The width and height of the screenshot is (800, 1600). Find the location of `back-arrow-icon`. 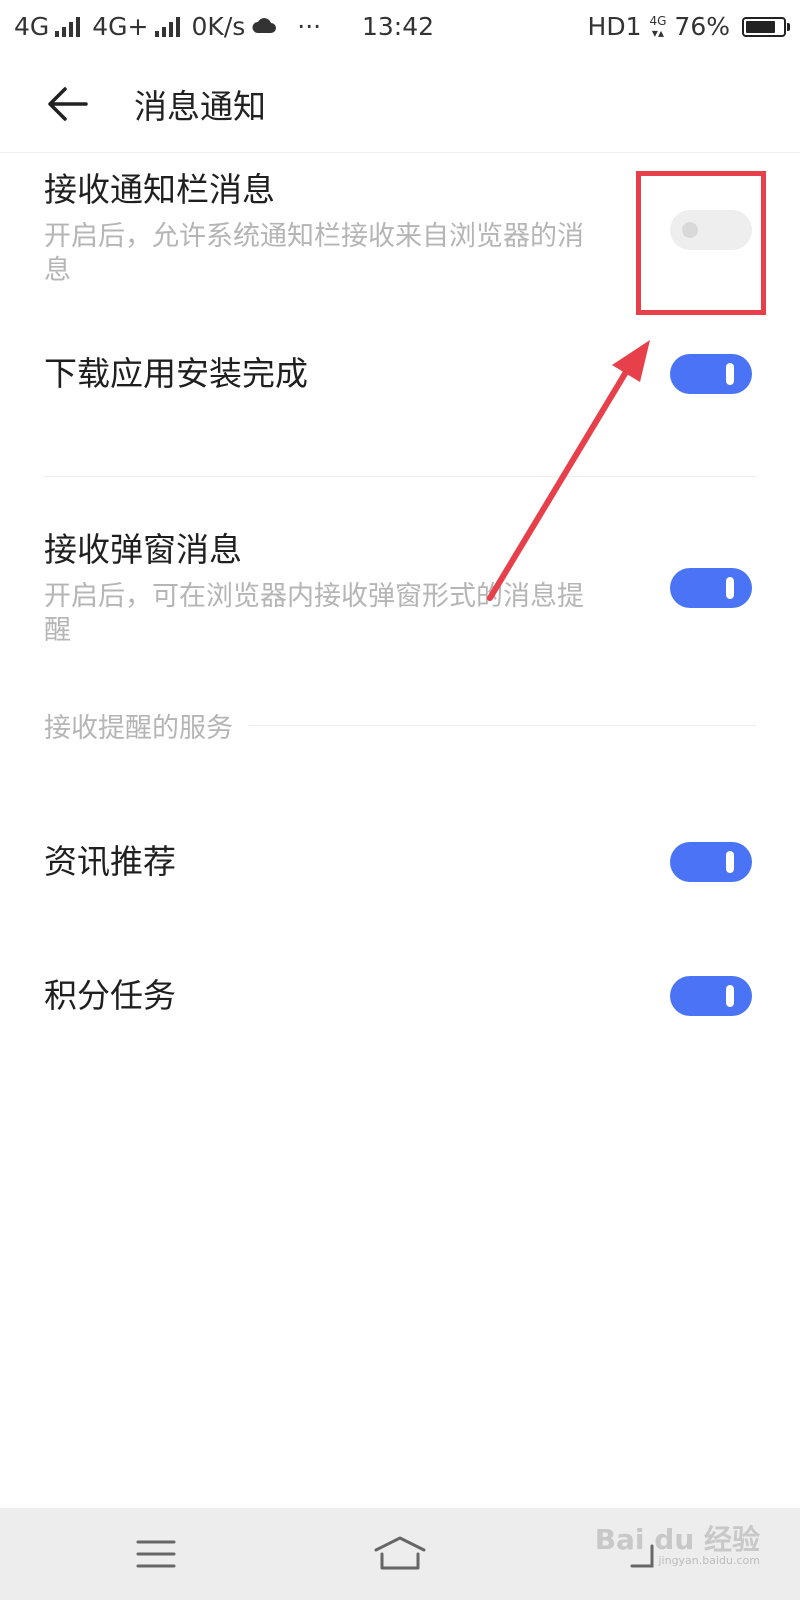

back-arrow-icon is located at coordinates (68, 104).